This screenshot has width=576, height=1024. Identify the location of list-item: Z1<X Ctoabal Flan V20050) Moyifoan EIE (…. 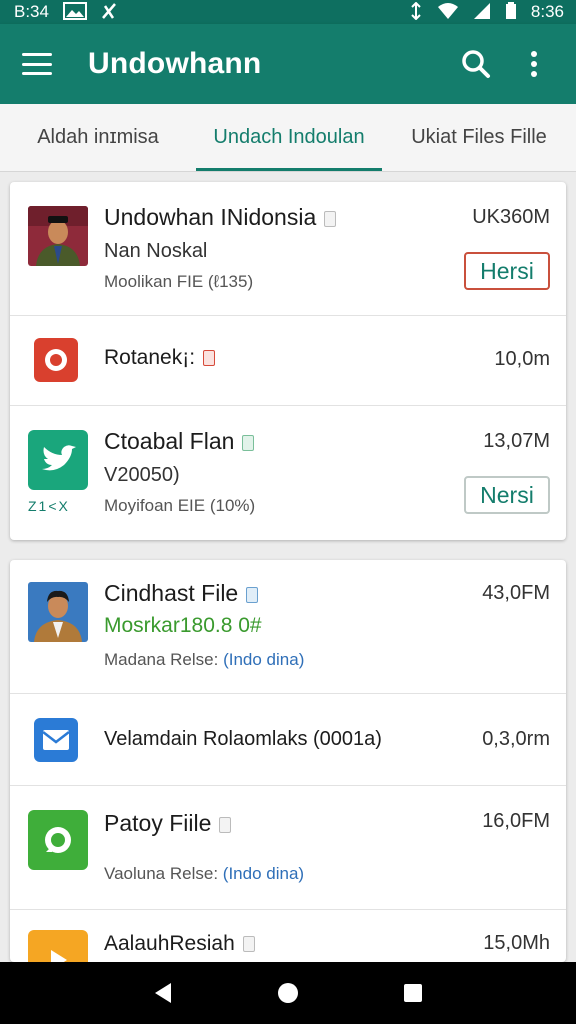
(288, 473).